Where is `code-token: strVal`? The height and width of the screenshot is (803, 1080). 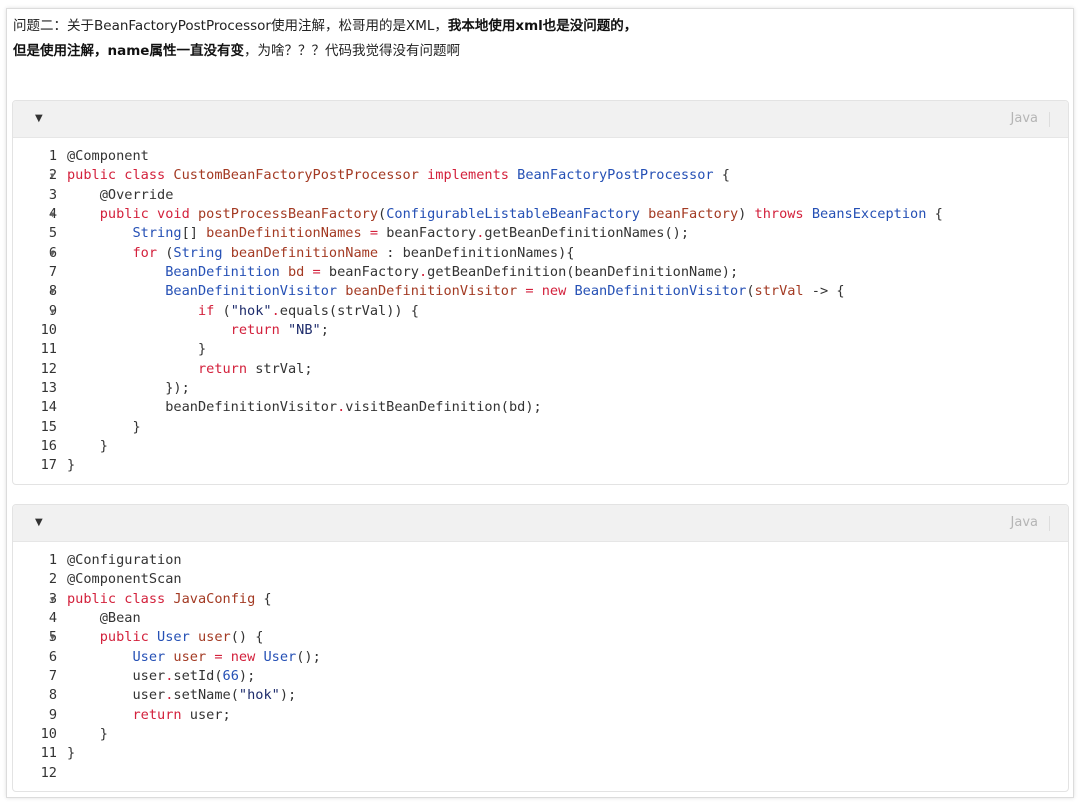 code-token: strVal is located at coordinates (779, 291).